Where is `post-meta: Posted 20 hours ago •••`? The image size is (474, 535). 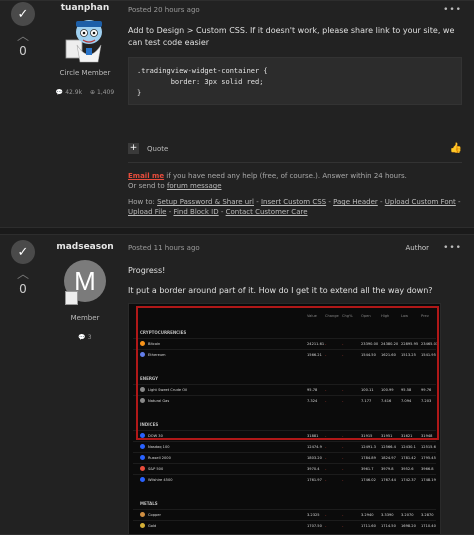 post-meta: Posted 20 hours ago ••• is located at coordinates (295, 10).